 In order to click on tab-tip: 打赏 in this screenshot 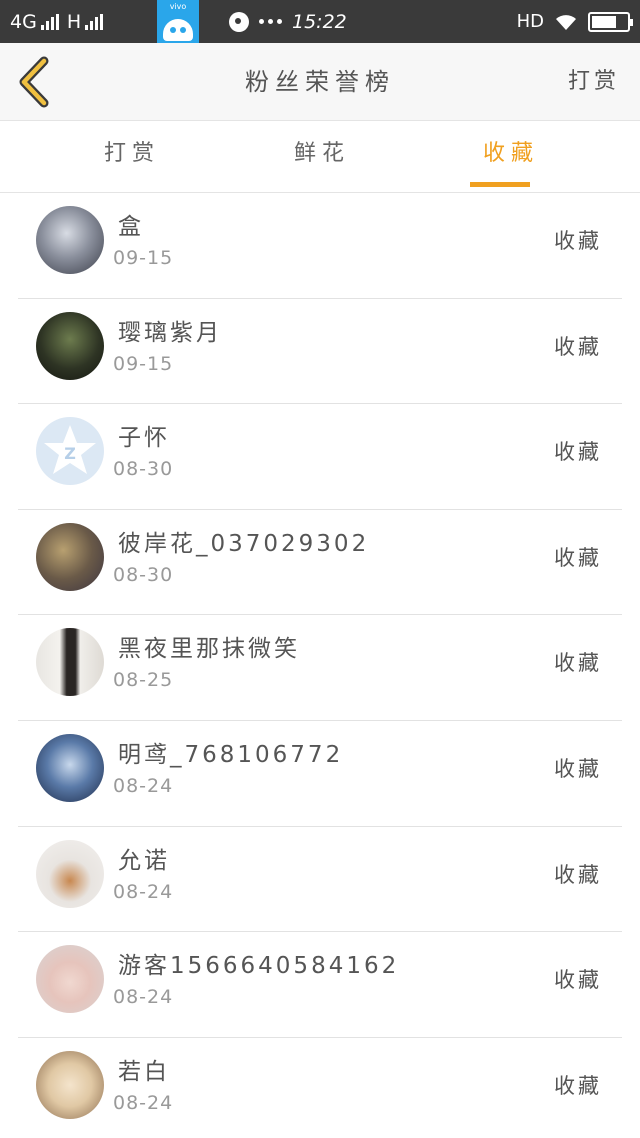, I will do `click(132, 157)`.